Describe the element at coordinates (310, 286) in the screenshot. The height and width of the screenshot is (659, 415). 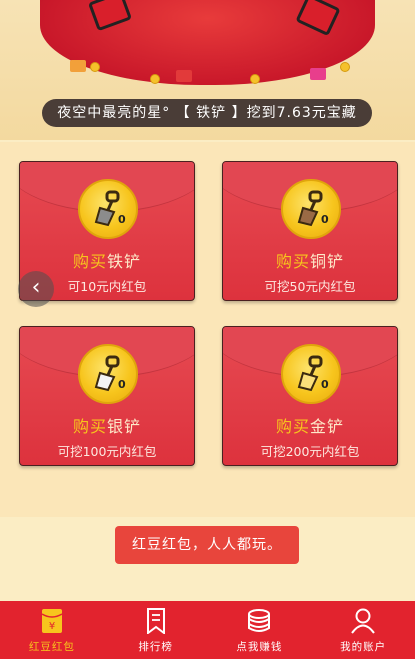
I see `card-subtitle: 可挖50元内红包` at that location.